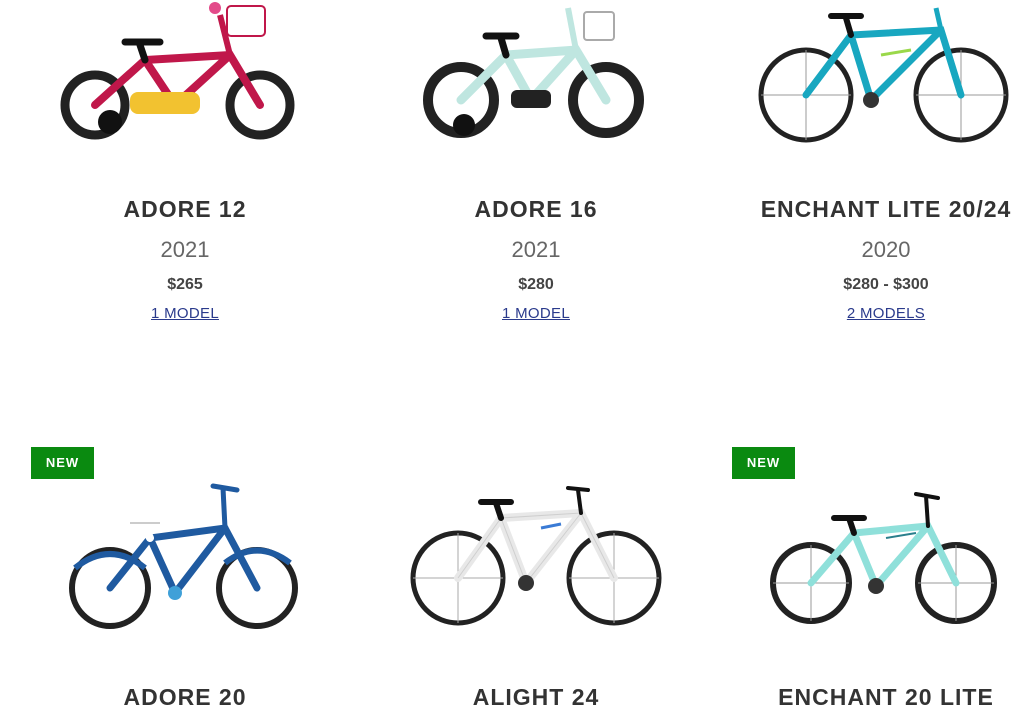  What do you see at coordinates (185, 697) in the screenshot?
I see `product-title: ADORE 20` at bounding box center [185, 697].